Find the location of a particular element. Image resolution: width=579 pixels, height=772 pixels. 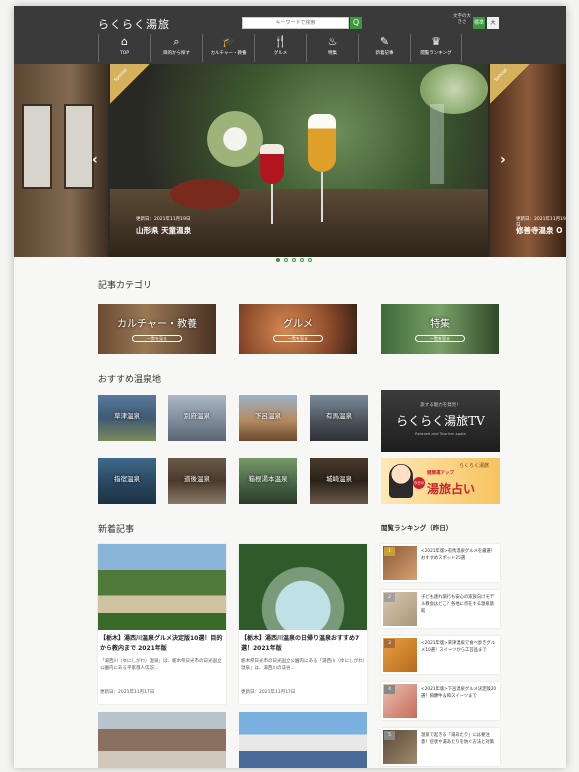

ranking-text: <2021年版>有馬温泉グルメを厳選！おすすめスポット25選 is located at coordinates (458, 555).